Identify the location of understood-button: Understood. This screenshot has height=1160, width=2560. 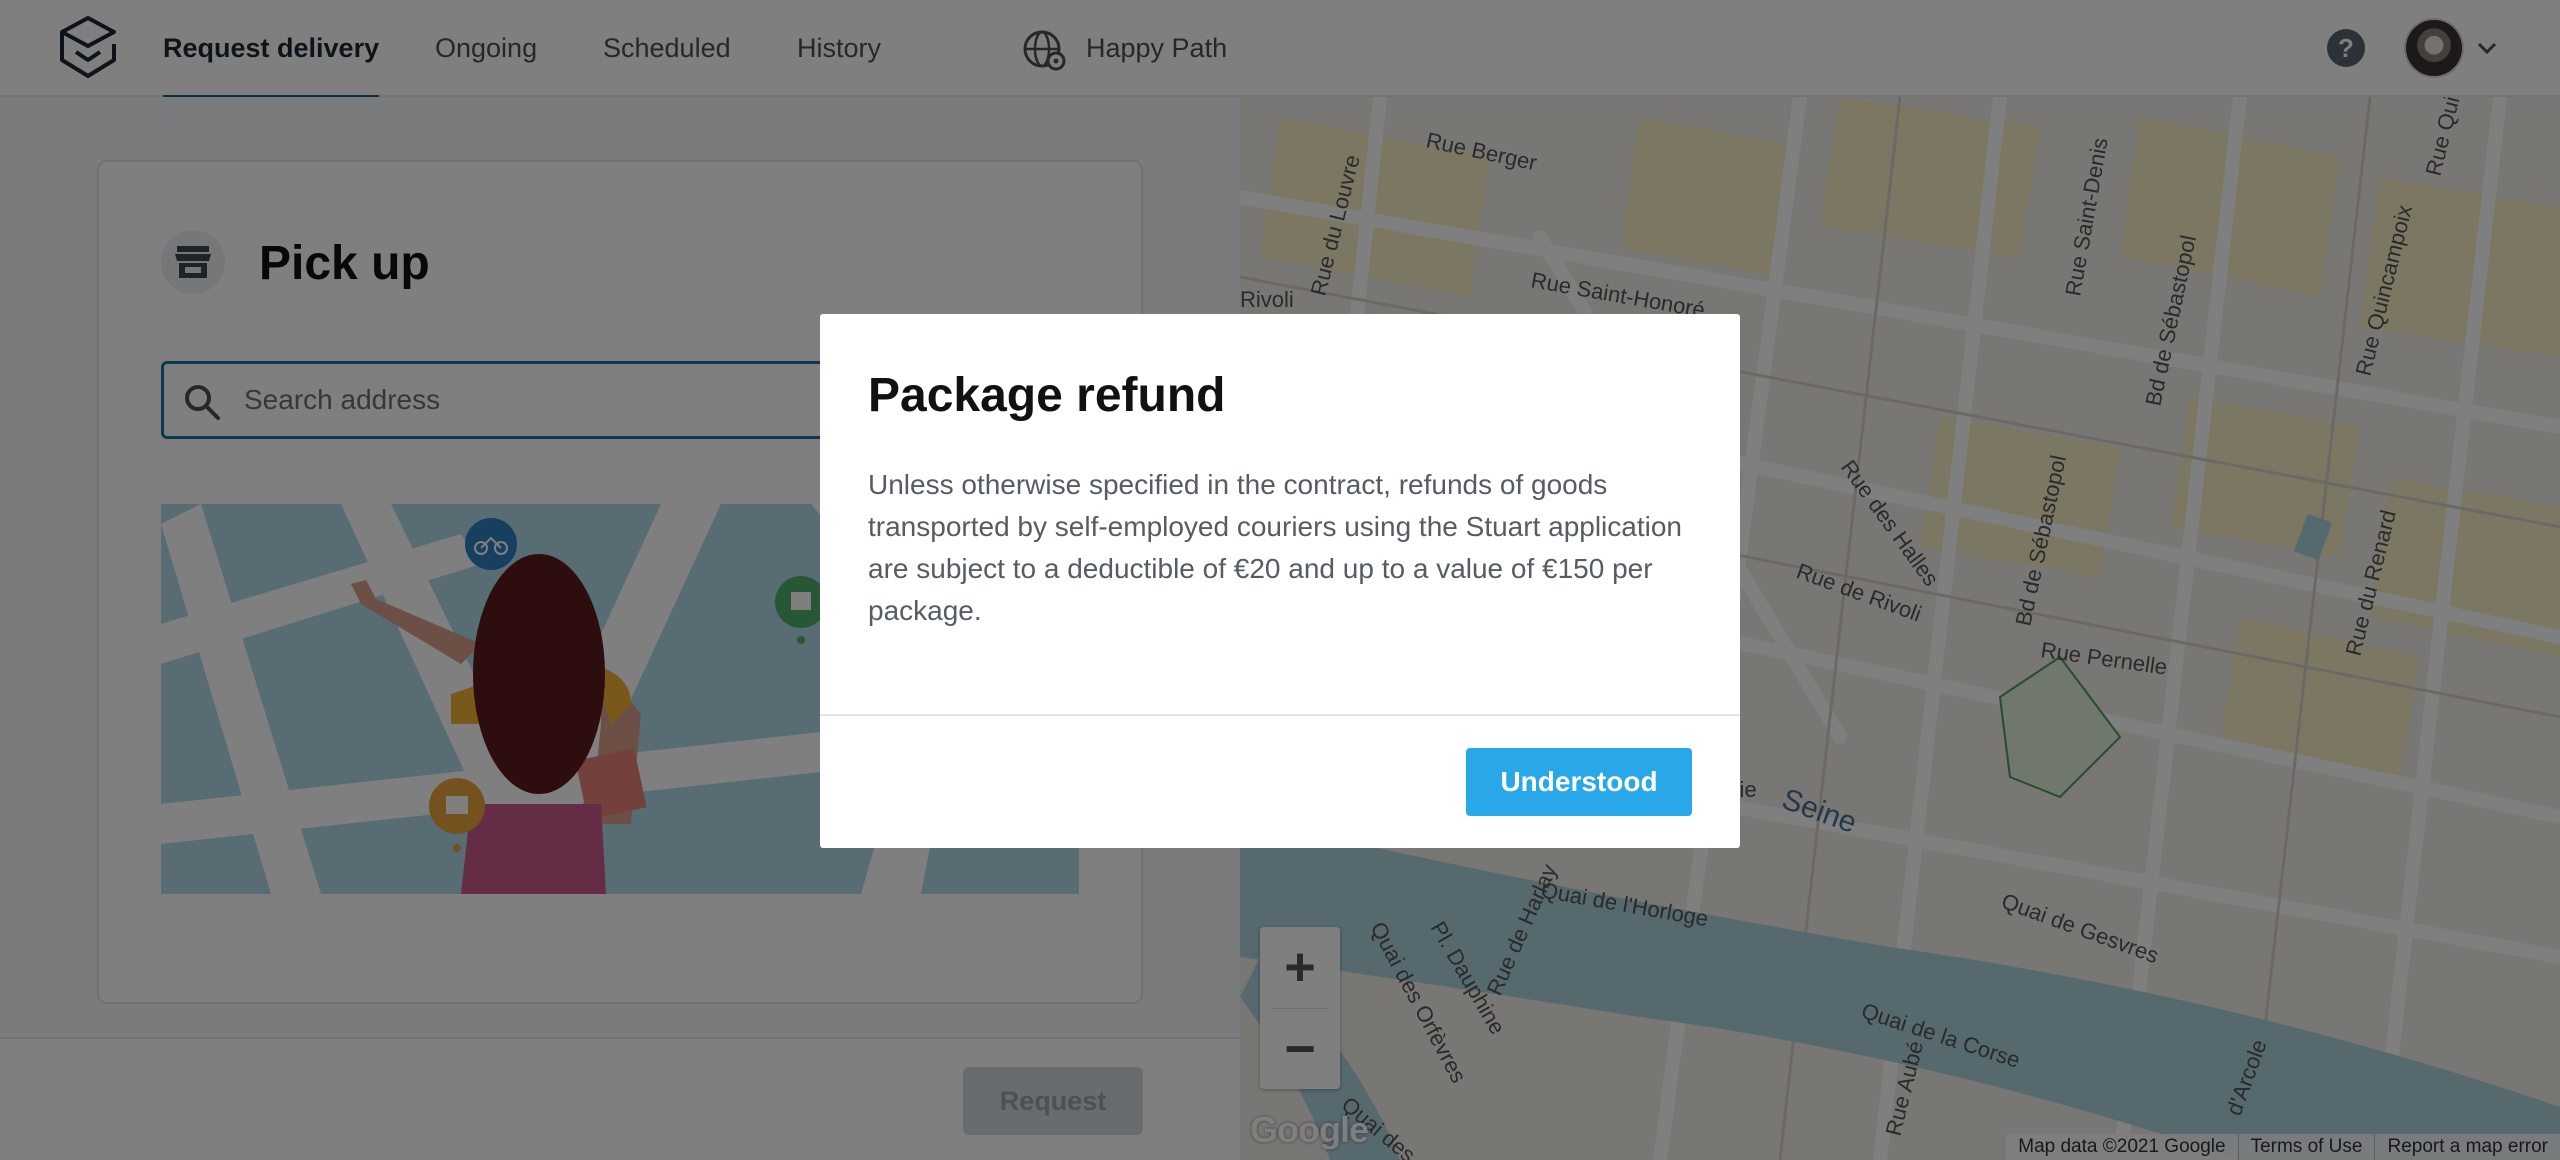
(1579, 782).